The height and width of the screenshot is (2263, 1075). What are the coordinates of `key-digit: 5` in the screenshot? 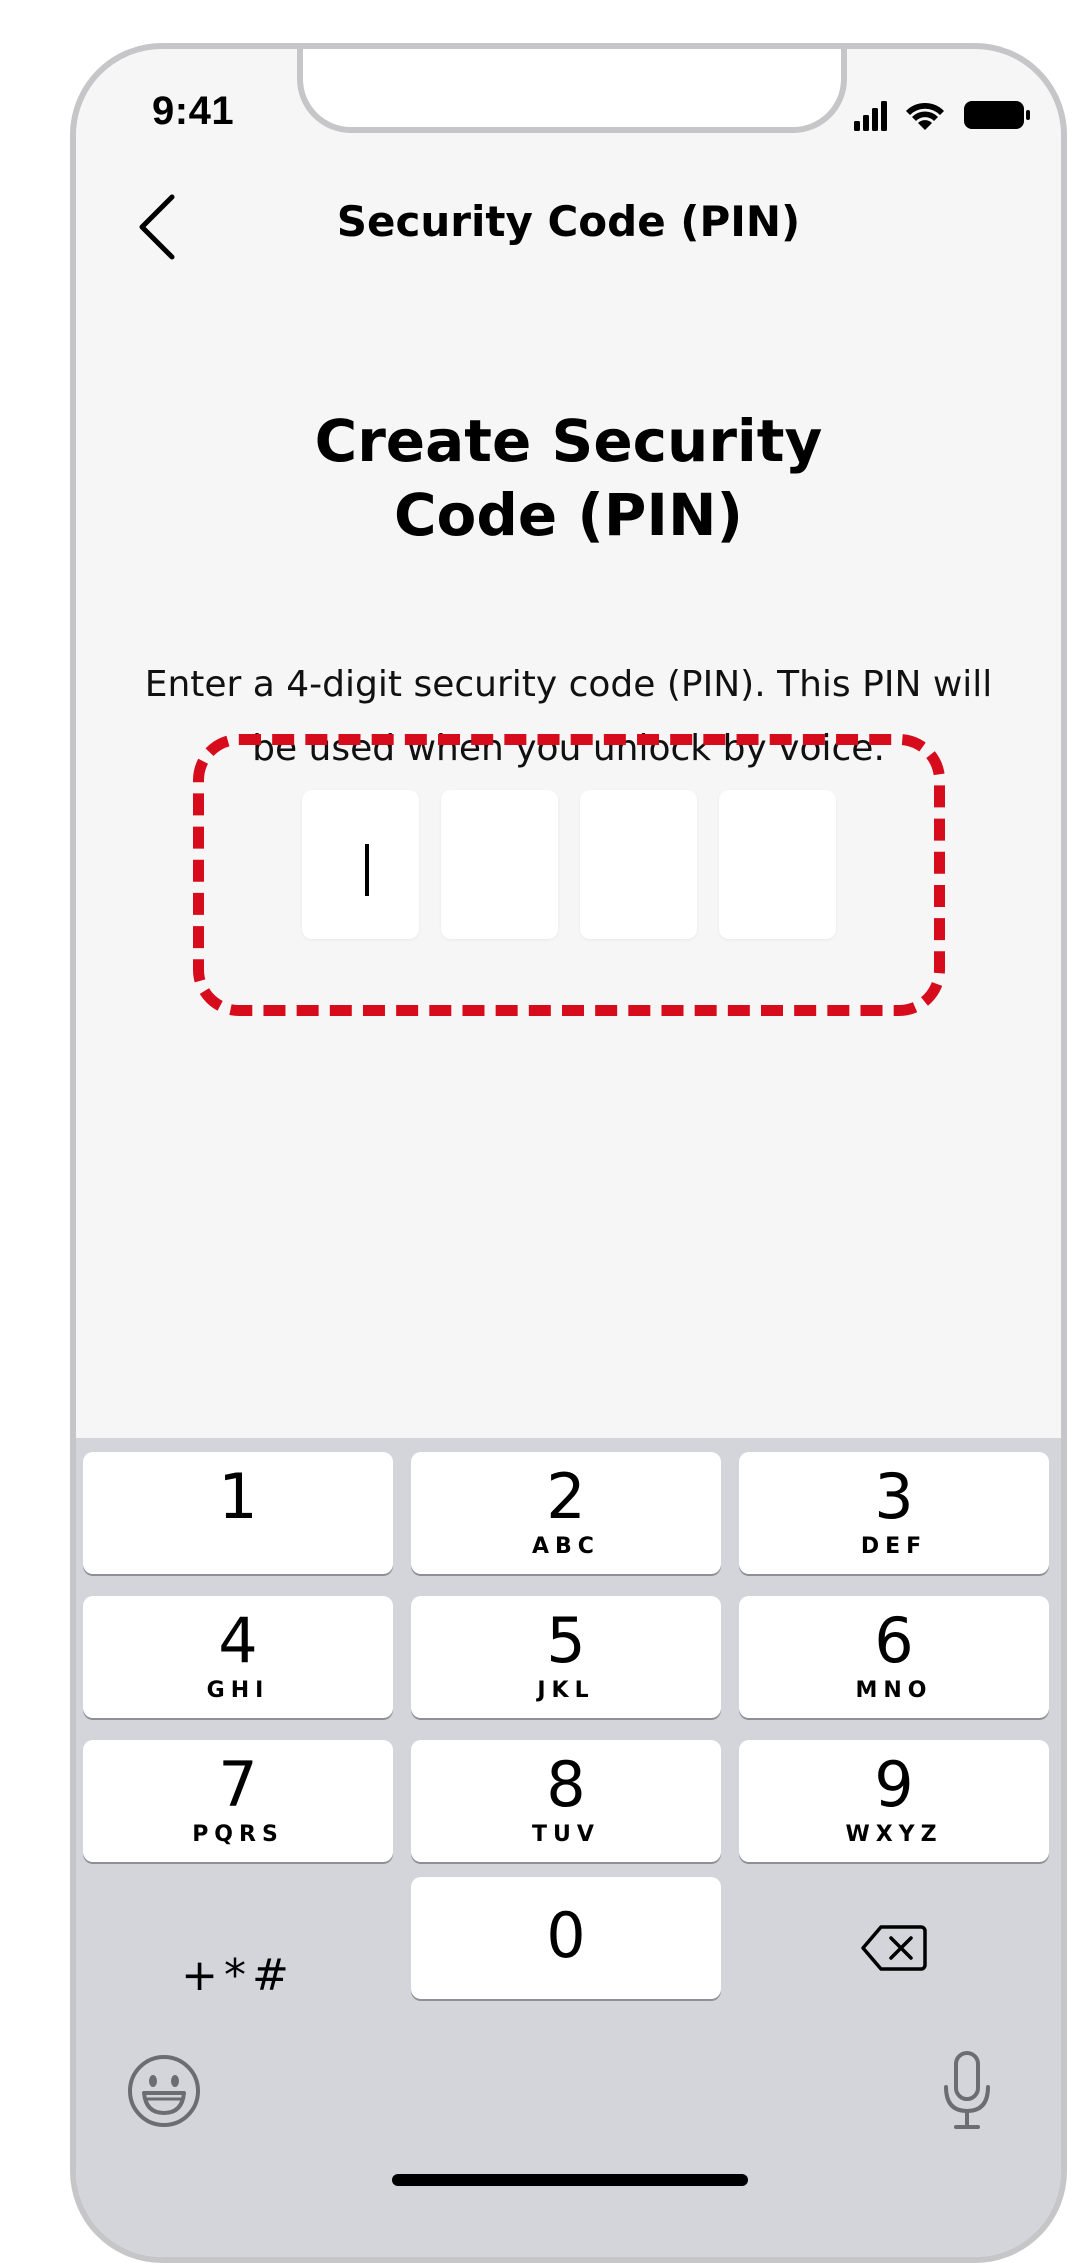 It's located at (566, 1640).